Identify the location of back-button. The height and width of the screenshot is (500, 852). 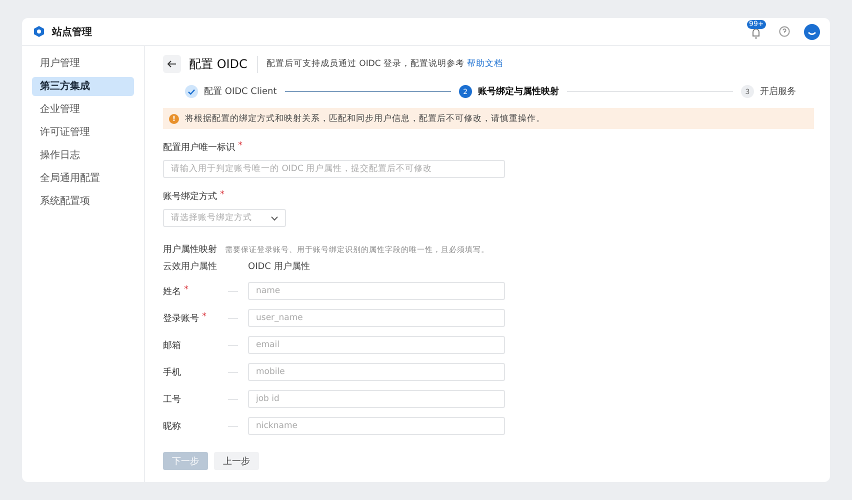
(172, 64).